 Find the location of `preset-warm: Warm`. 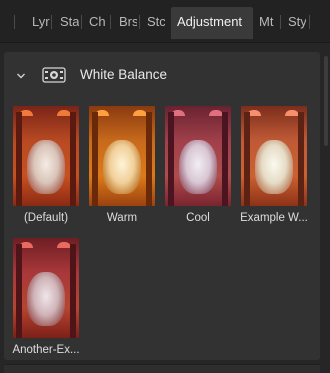

preset-warm: Warm is located at coordinates (122, 165).